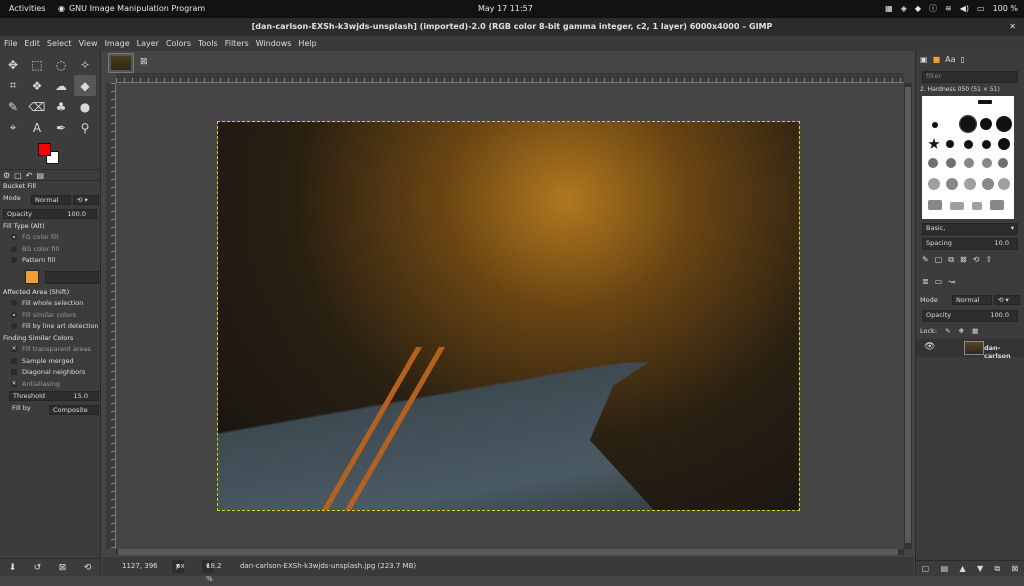 This screenshot has width=1024, height=586. What do you see at coordinates (14, 360) in the screenshot?
I see `sample-merged-checkbox` at bounding box center [14, 360].